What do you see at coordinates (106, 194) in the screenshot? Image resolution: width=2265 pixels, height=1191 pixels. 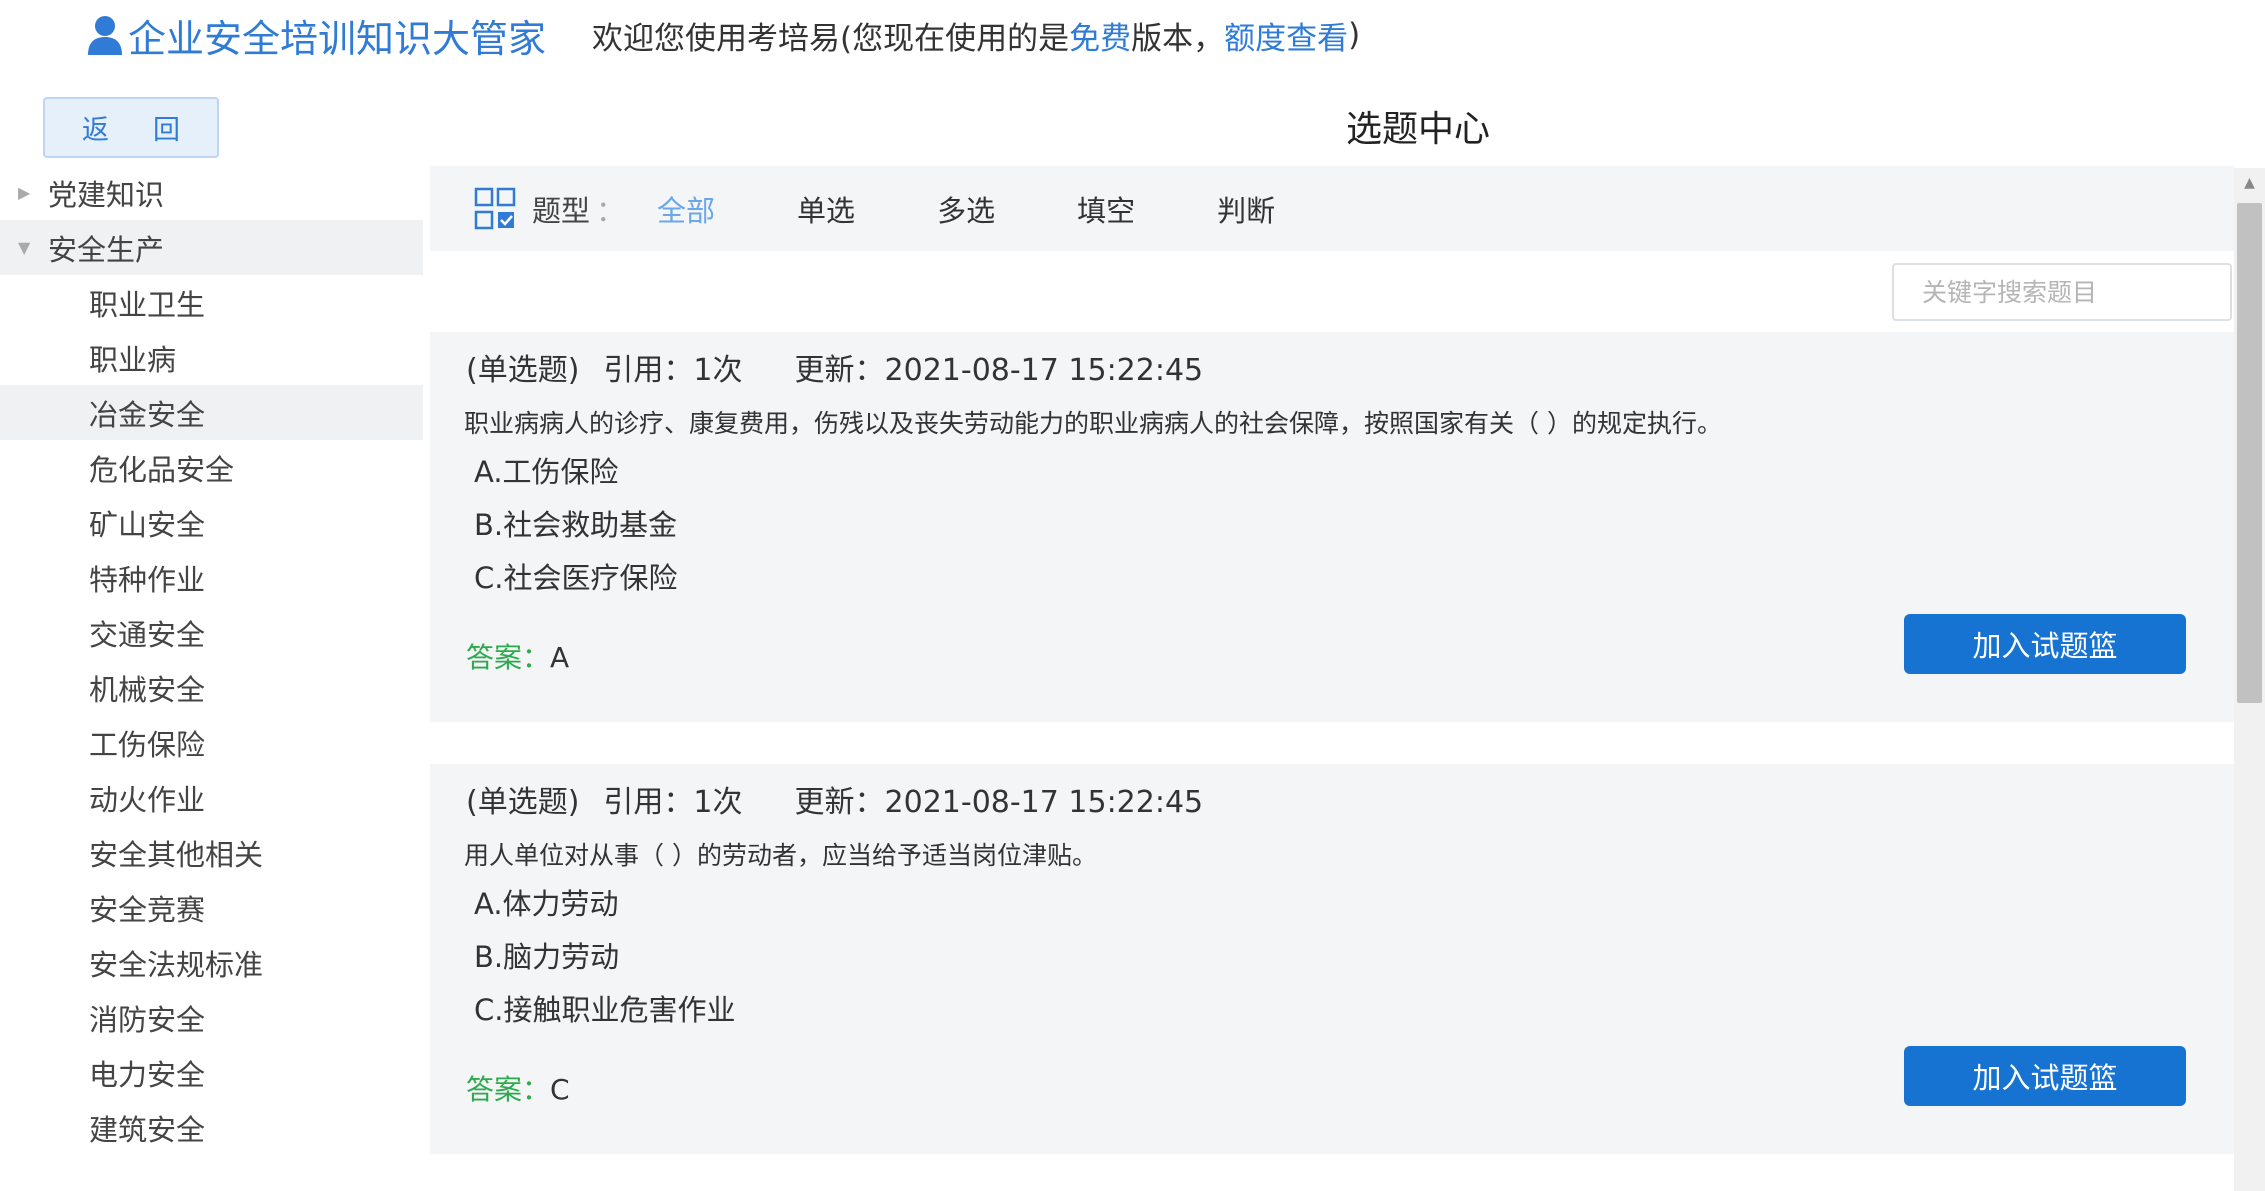 I see `tree-label: 党建知识` at bounding box center [106, 194].